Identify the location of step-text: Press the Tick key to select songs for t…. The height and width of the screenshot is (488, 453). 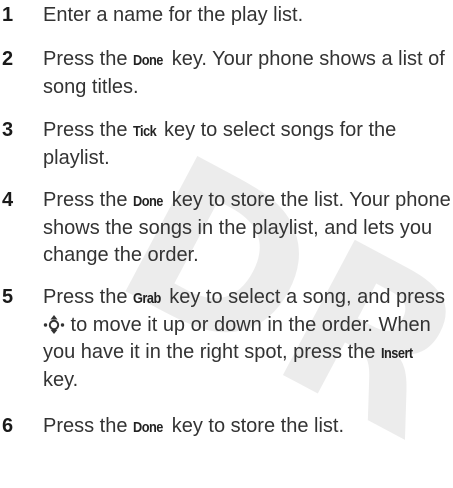
(247, 144).